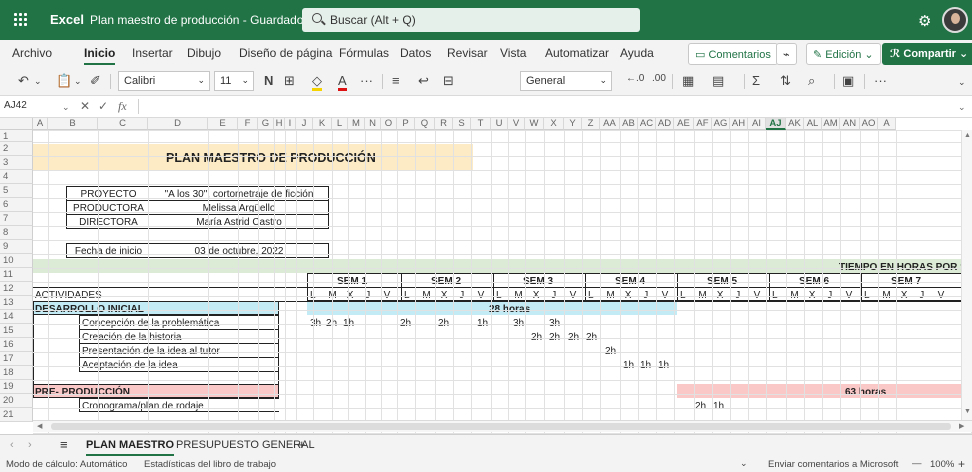 The width and height of the screenshot is (972, 472). Describe the element at coordinates (234, 81) in the screenshot. I see `font-size-select: 11 ⌄` at that location.